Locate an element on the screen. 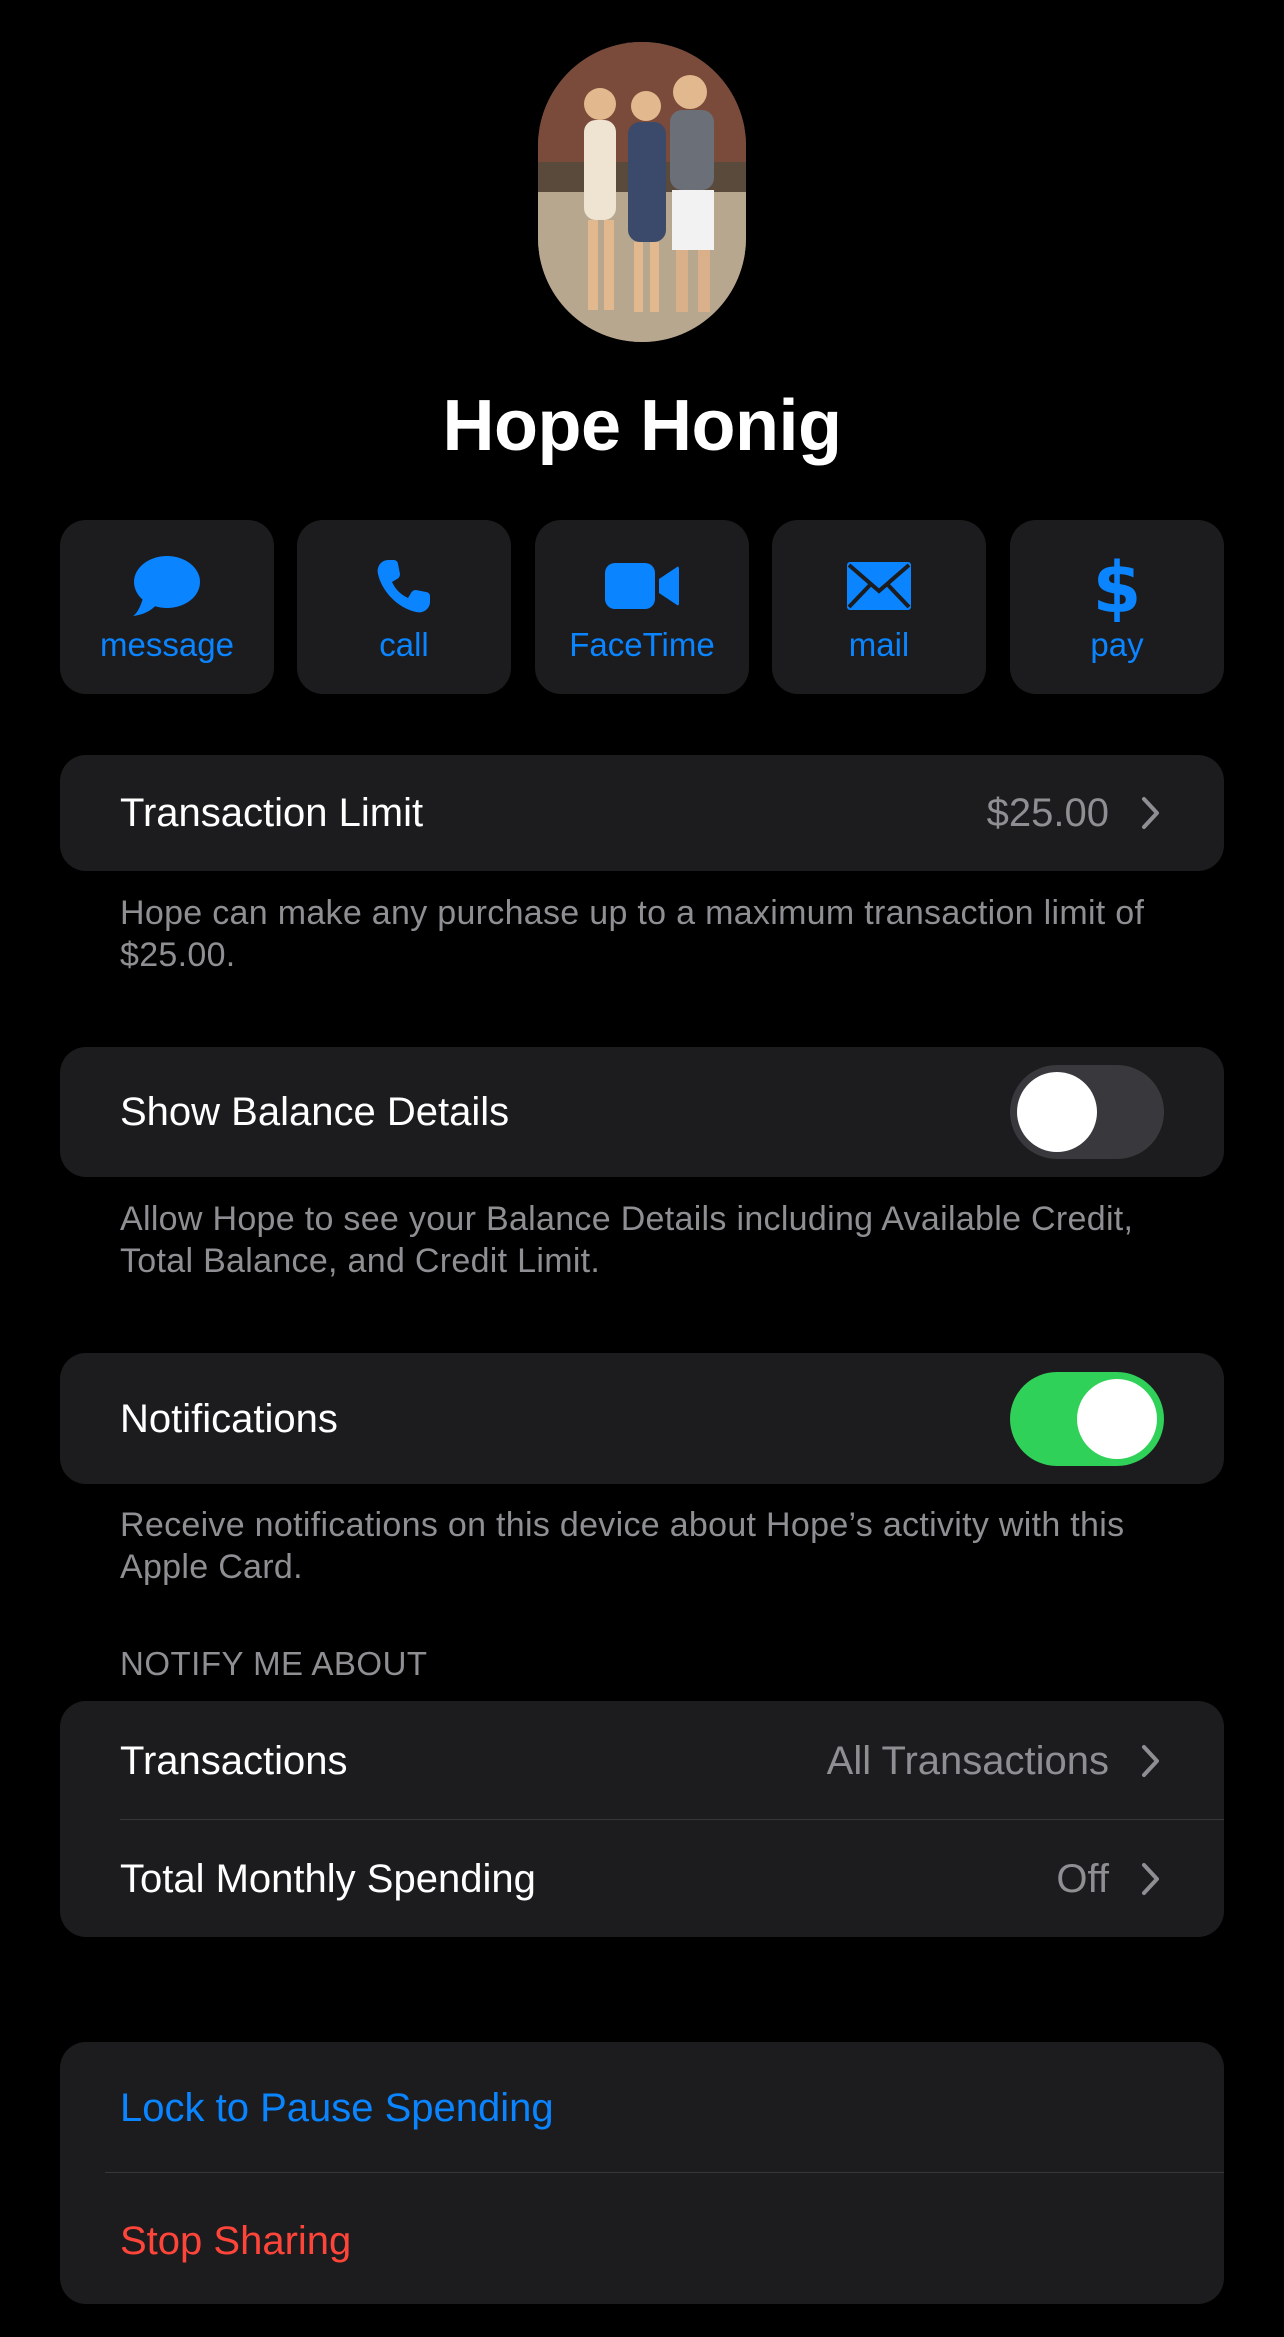  pay-label: pay is located at coordinates (1117, 644).